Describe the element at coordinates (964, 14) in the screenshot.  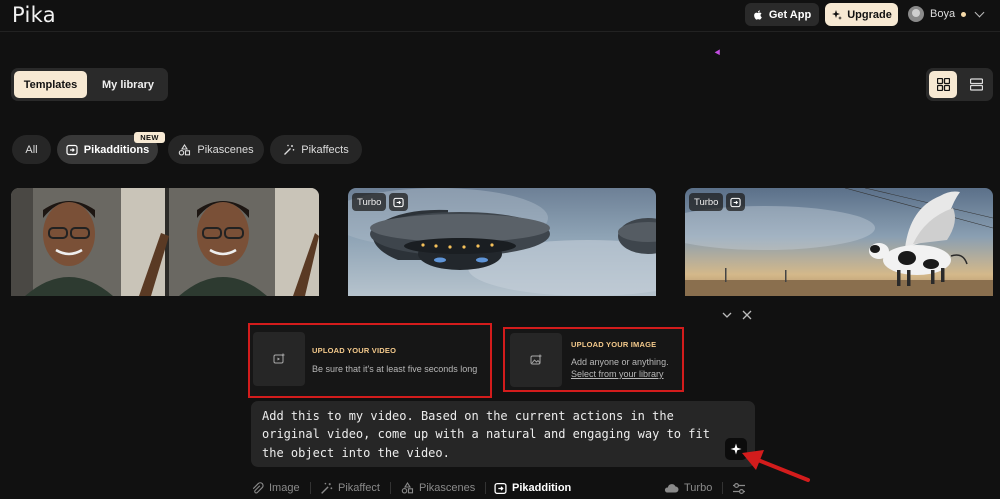
I see `notification-dot` at that location.